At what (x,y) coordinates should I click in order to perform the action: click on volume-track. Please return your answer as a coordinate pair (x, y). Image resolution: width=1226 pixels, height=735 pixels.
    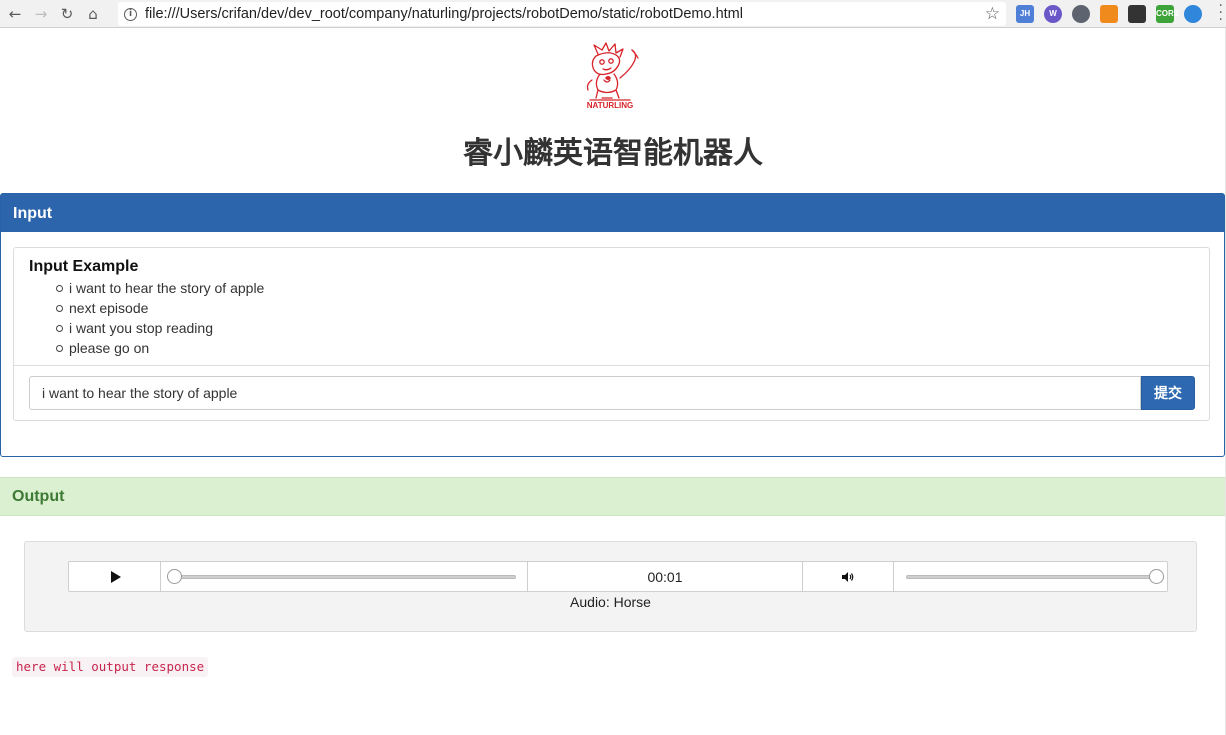
    Looking at the image, I should click on (1031, 577).